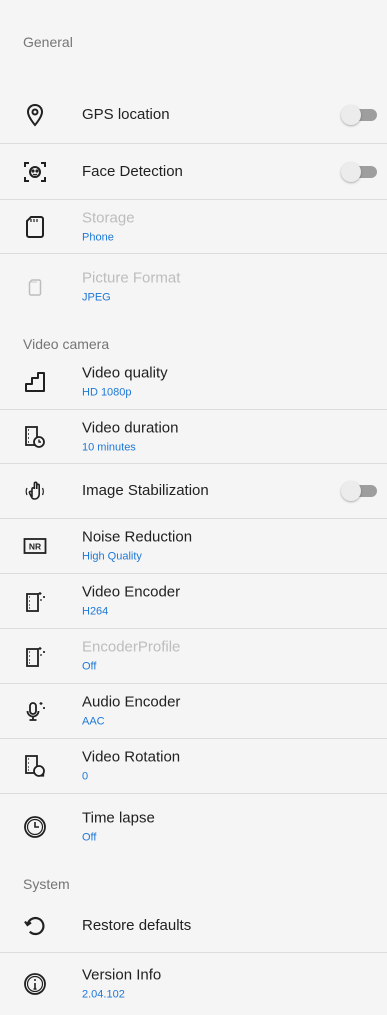  I want to click on svg-text: NR, so click(35, 547).